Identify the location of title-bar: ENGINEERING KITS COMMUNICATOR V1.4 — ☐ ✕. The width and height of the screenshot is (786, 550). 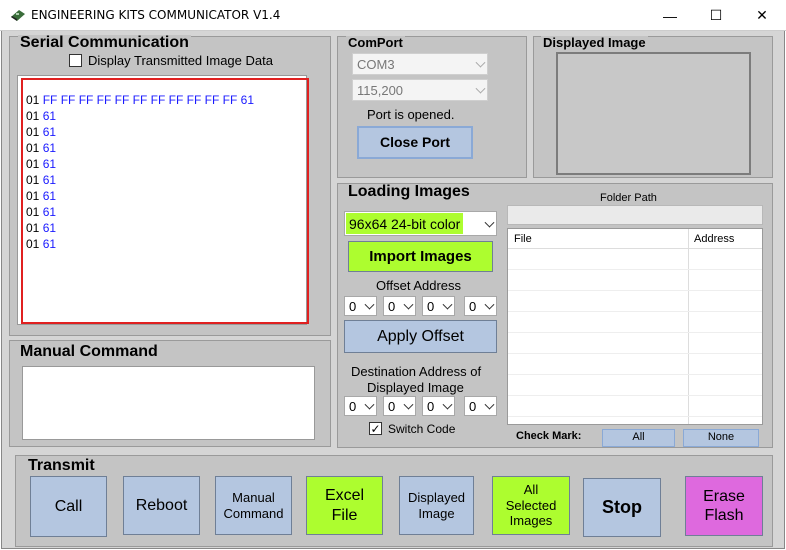
(393, 15).